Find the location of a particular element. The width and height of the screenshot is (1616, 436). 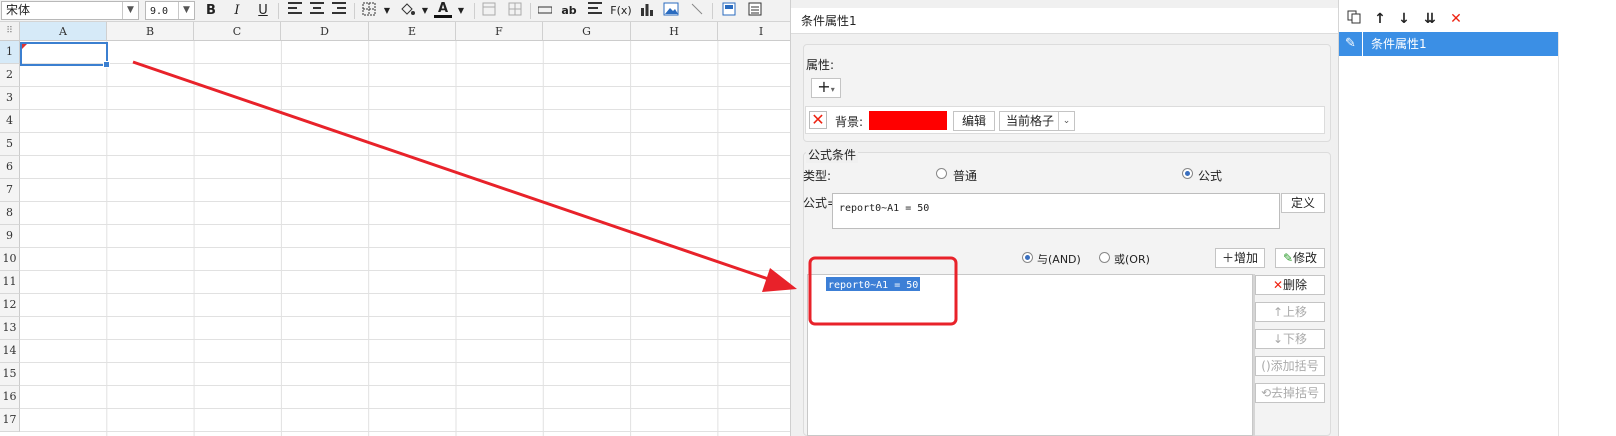

annotation-highlight-box is located at coordinates (883, 291).